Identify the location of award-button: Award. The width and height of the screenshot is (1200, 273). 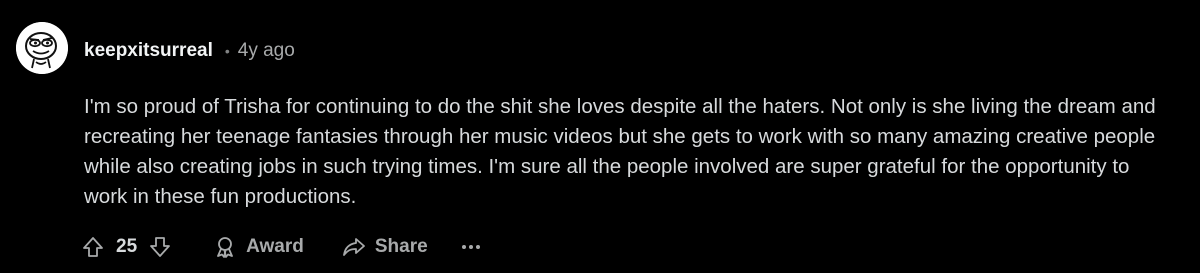
(258, 247).